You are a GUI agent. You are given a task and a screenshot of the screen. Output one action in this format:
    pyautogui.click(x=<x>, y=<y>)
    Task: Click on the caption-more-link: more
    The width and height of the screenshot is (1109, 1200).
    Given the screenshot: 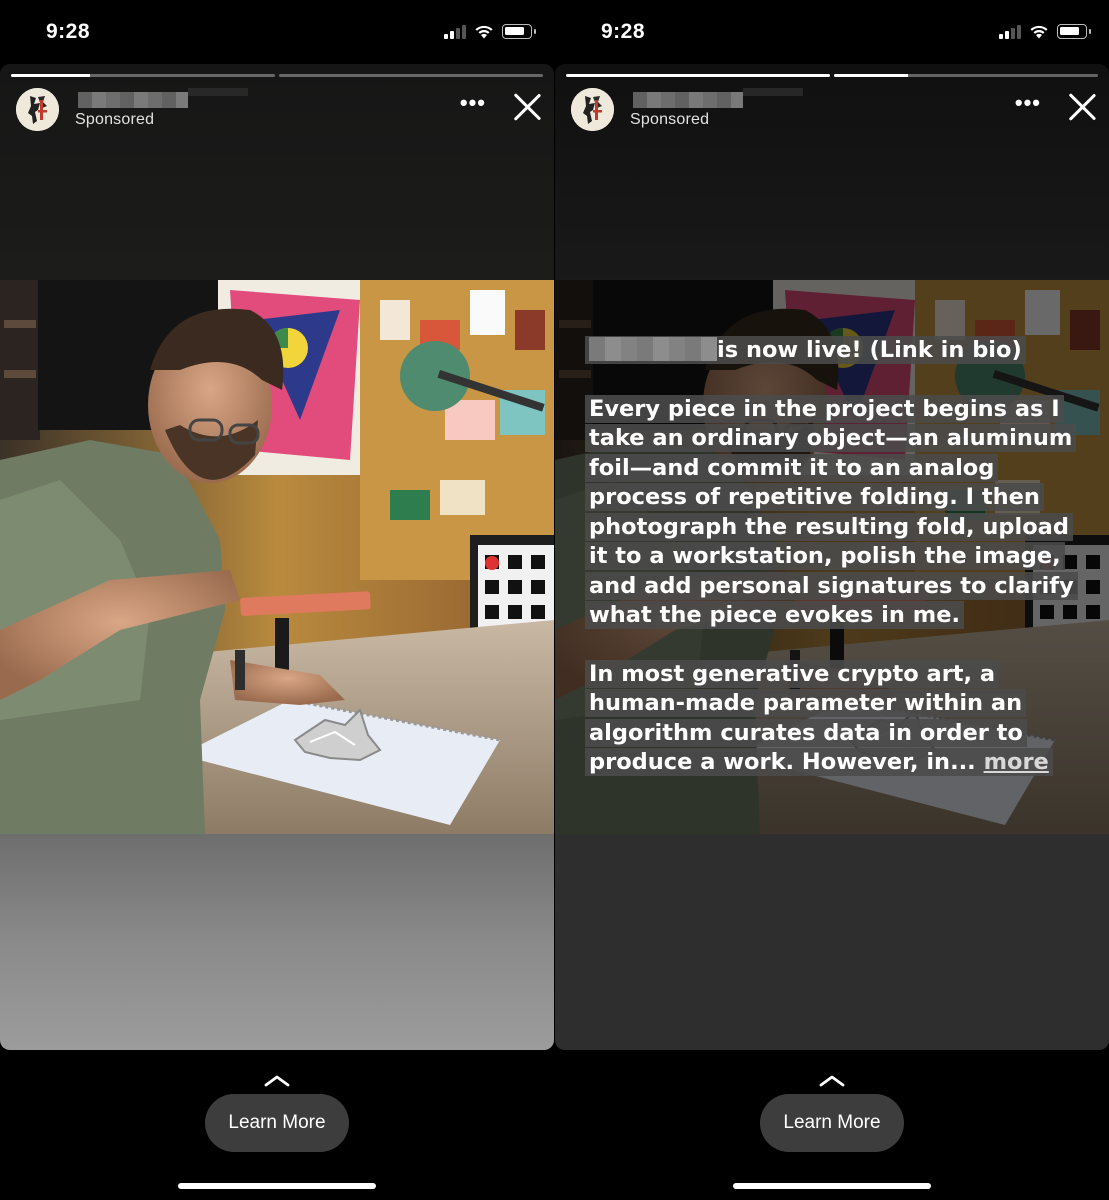 What is the action you would take?
    pyautogui.click(x=1016, y=762)
    